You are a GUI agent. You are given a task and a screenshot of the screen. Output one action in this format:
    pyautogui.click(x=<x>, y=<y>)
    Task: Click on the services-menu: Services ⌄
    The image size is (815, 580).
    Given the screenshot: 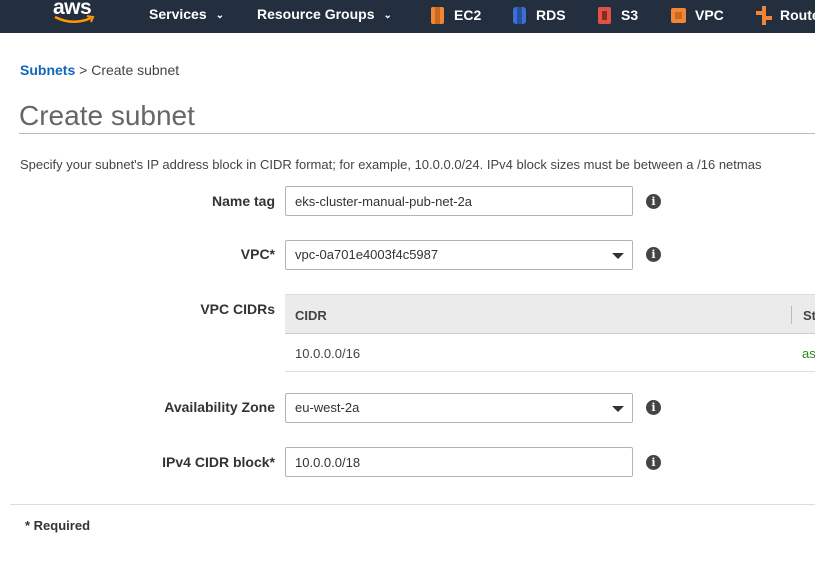 What is the action you would take?
    pyautogui.click(x=186, y=16)
    